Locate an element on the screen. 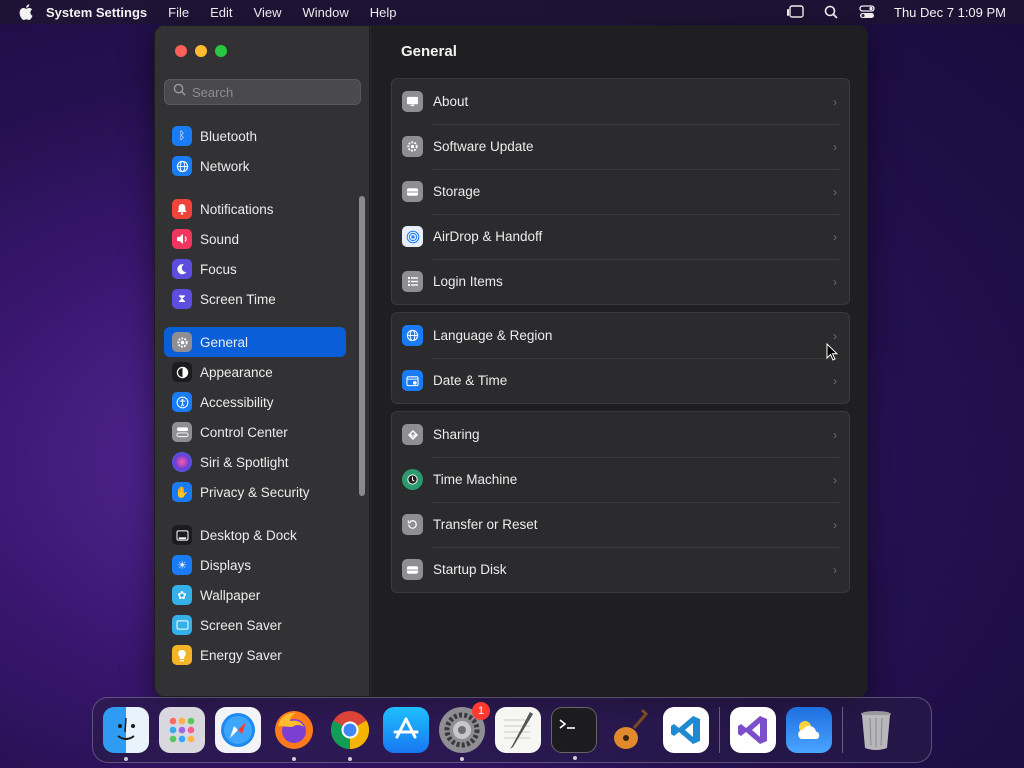 Image resolution: width=1024 pixels, height=768 pixels. dock-trash is located at coordinates (876, 730).